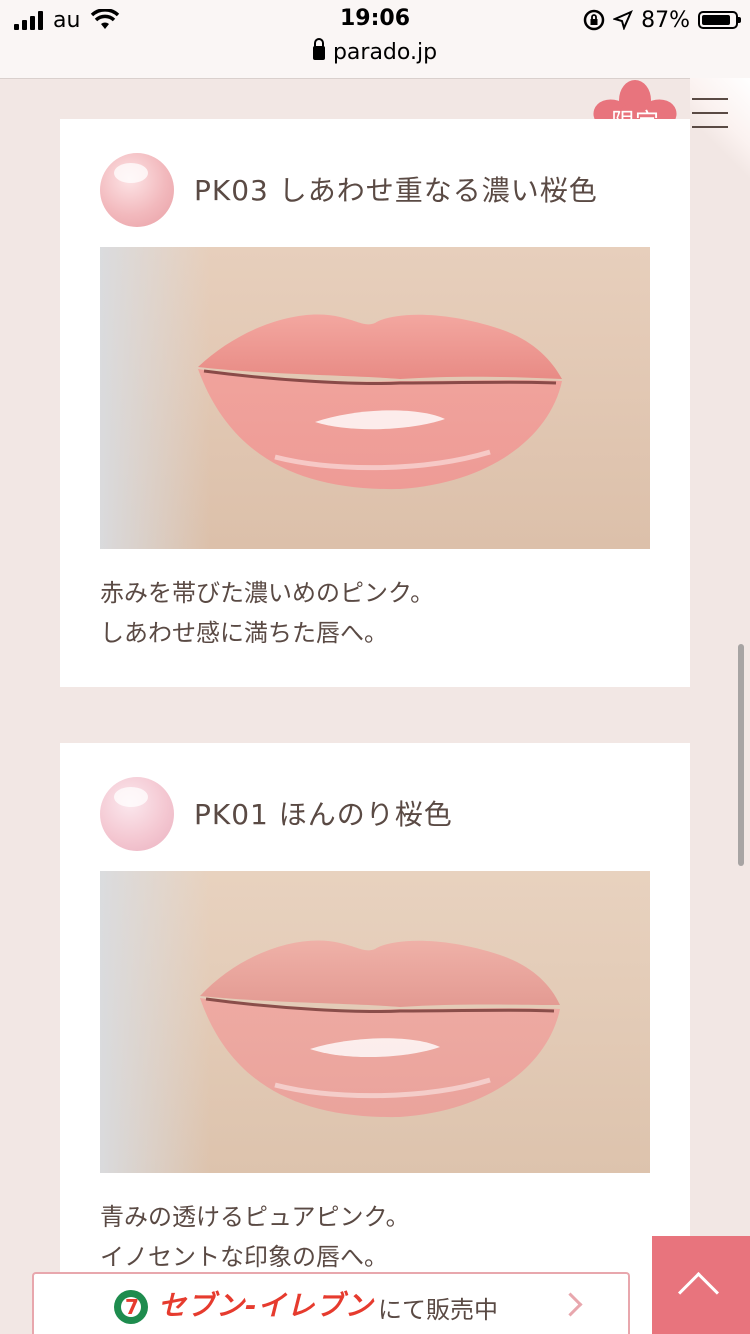 This screenshot has width=750, height=1334. What do you see at coordinates (385, 52) in the screenshot?
I see `url-text: parado.jp` at bounding box center [385, 52].